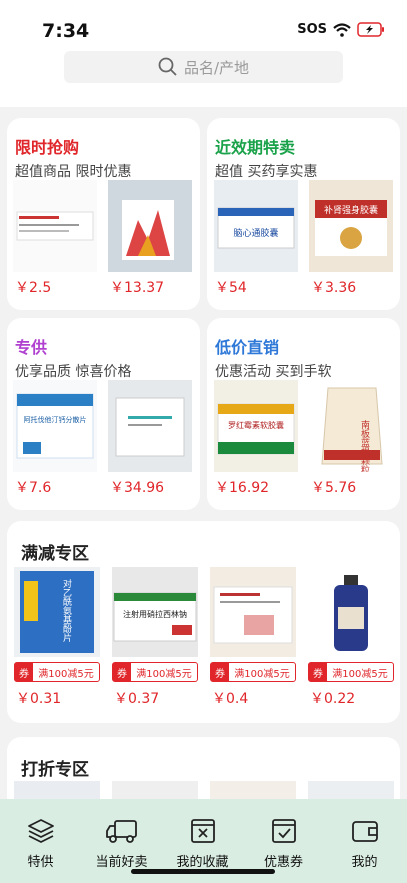  I want to click on product-image: 脑心通胶囊, so click(256, 226).